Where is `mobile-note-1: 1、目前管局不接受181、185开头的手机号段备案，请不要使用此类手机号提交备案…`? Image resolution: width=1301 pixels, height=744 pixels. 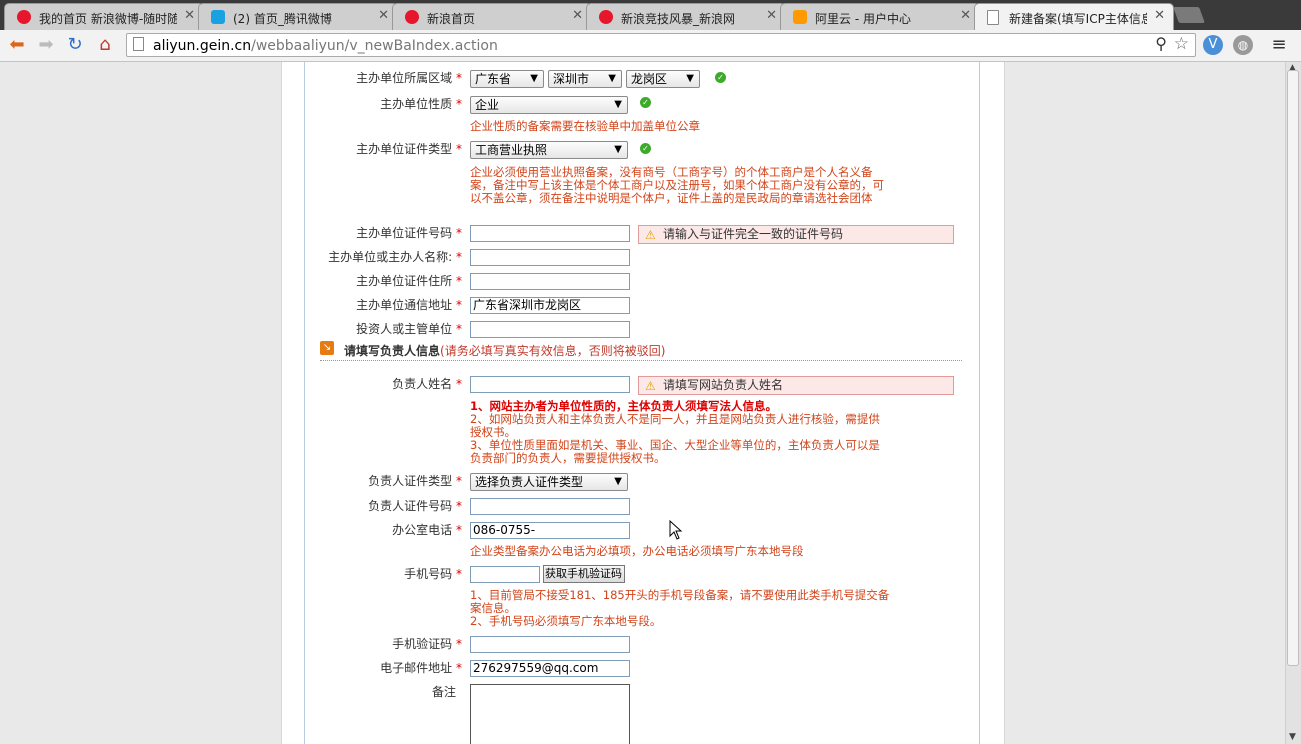
mobile-note-1: 1、目前管局不接受181、185开头的手机号段备案，请不要使用此类手机号提交备案… is located at coordinates (680, 601).